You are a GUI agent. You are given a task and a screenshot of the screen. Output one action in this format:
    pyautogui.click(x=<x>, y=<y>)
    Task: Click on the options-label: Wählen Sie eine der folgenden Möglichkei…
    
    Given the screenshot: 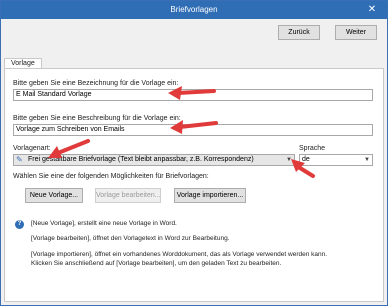 What is the action you would take?
    pyautogui.click(x=111, y=176)
    